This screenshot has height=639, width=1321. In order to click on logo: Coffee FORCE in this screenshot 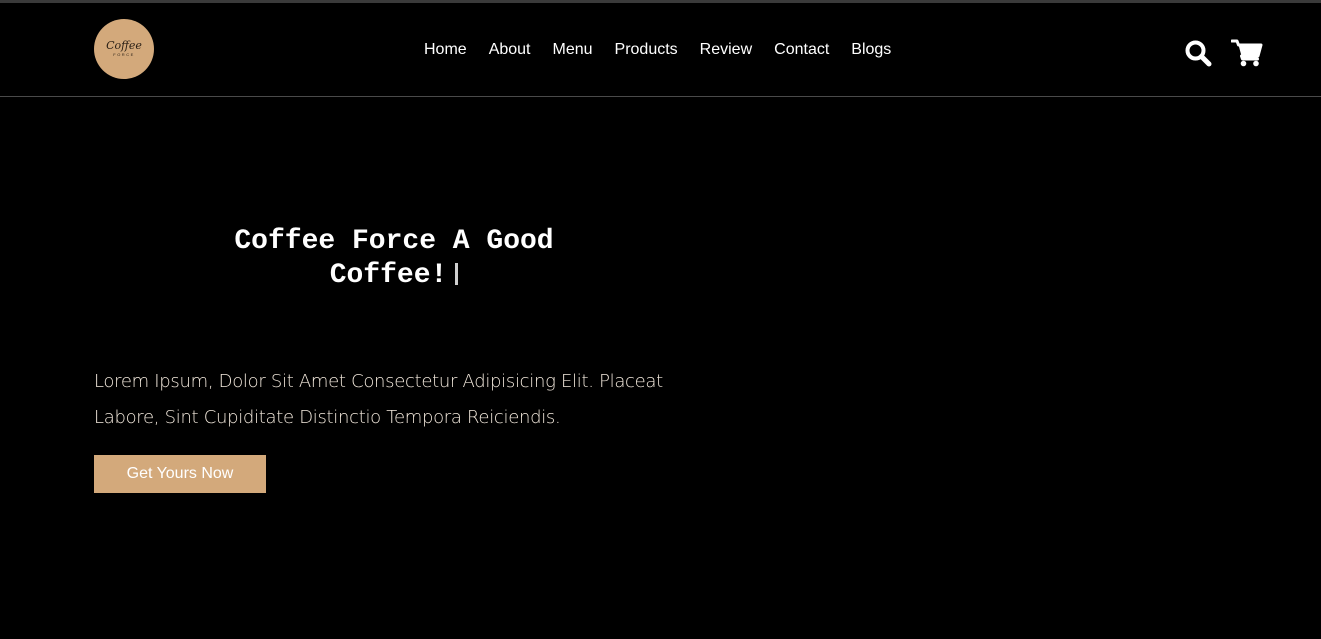, I will do `click(124, 49)`.